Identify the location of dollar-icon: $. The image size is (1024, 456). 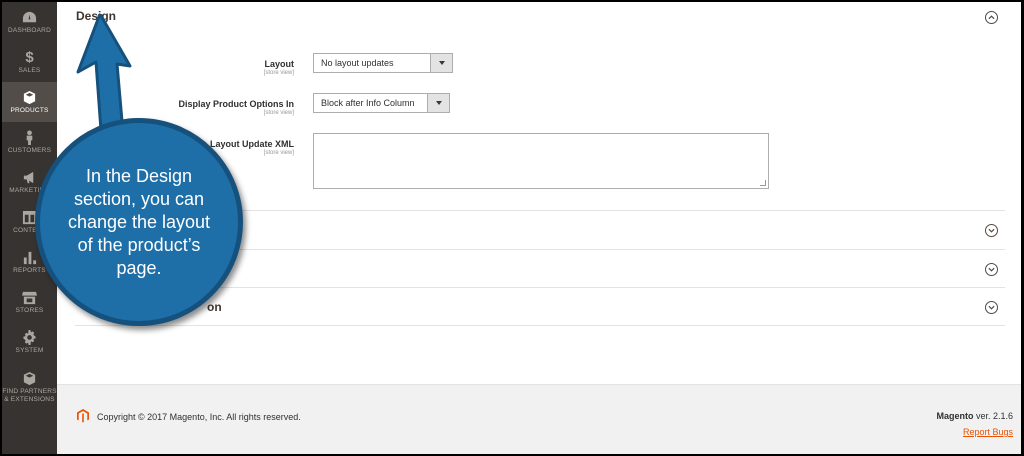
(29, 57).